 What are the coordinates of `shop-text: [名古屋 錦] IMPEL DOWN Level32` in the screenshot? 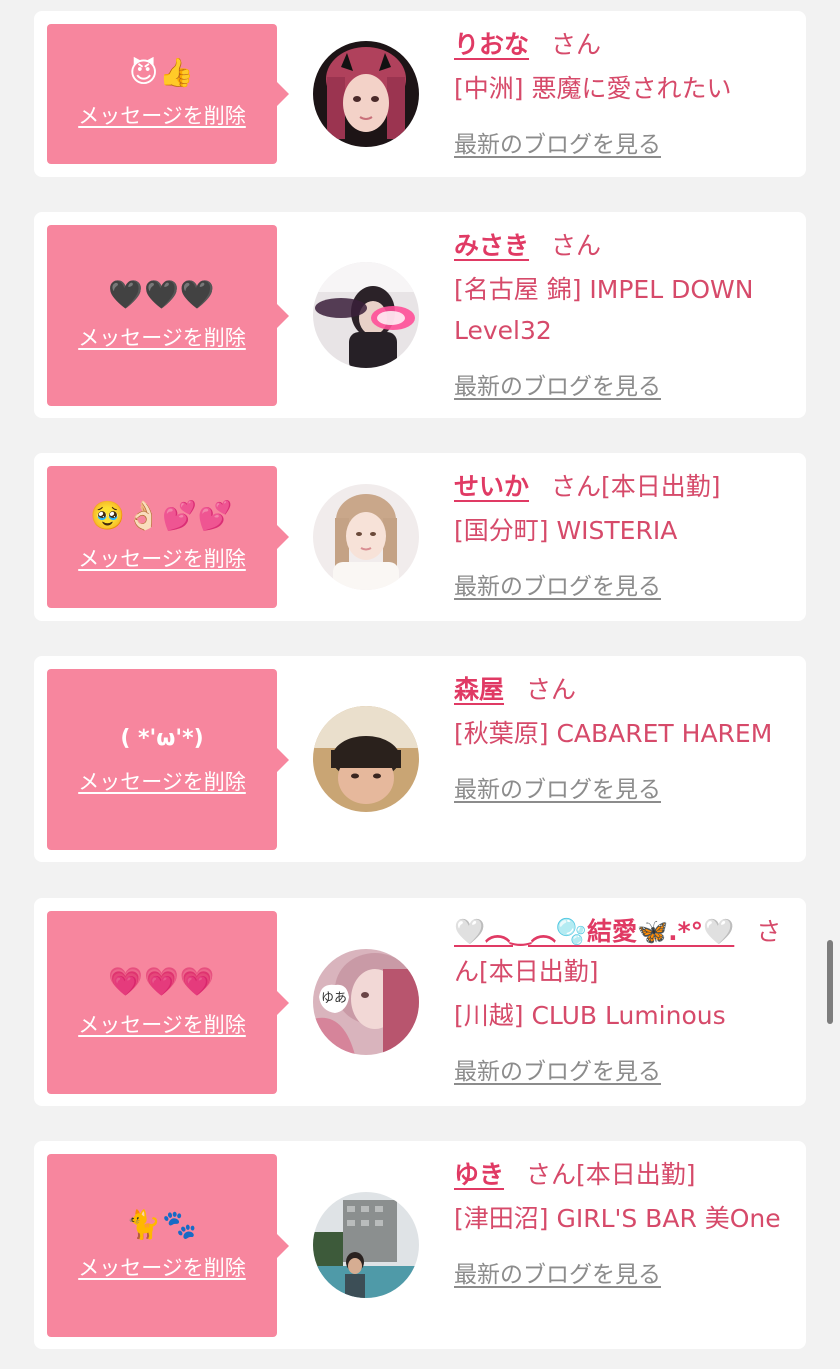 It's located at (604, 310).